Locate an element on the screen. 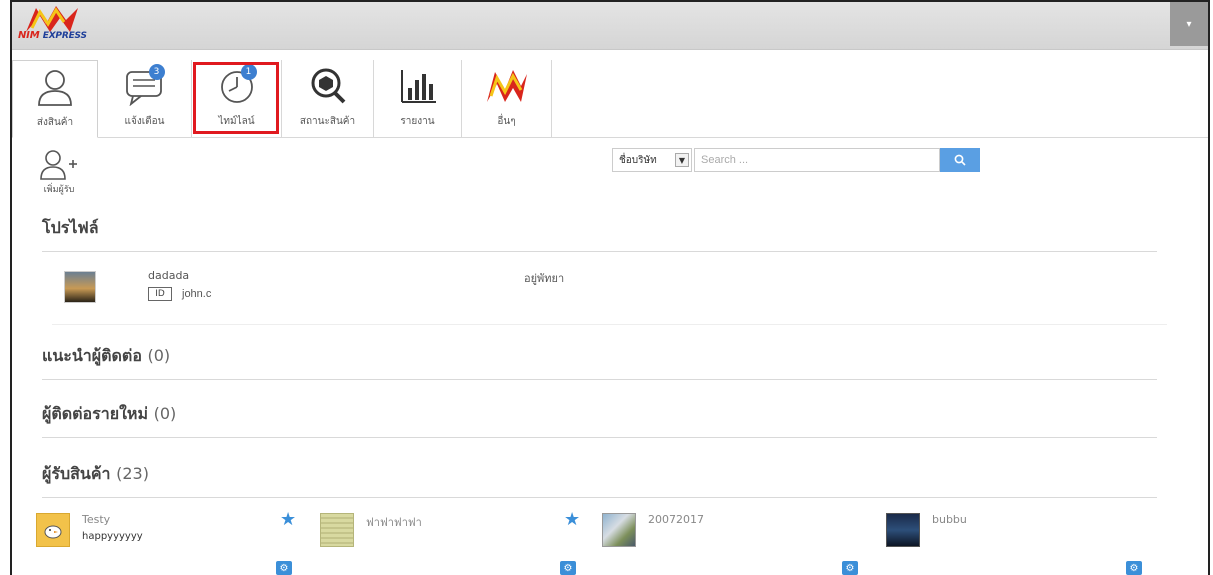  add-receiver-label: เพิ่มผู้รับ is located at coordinates (59, 190).